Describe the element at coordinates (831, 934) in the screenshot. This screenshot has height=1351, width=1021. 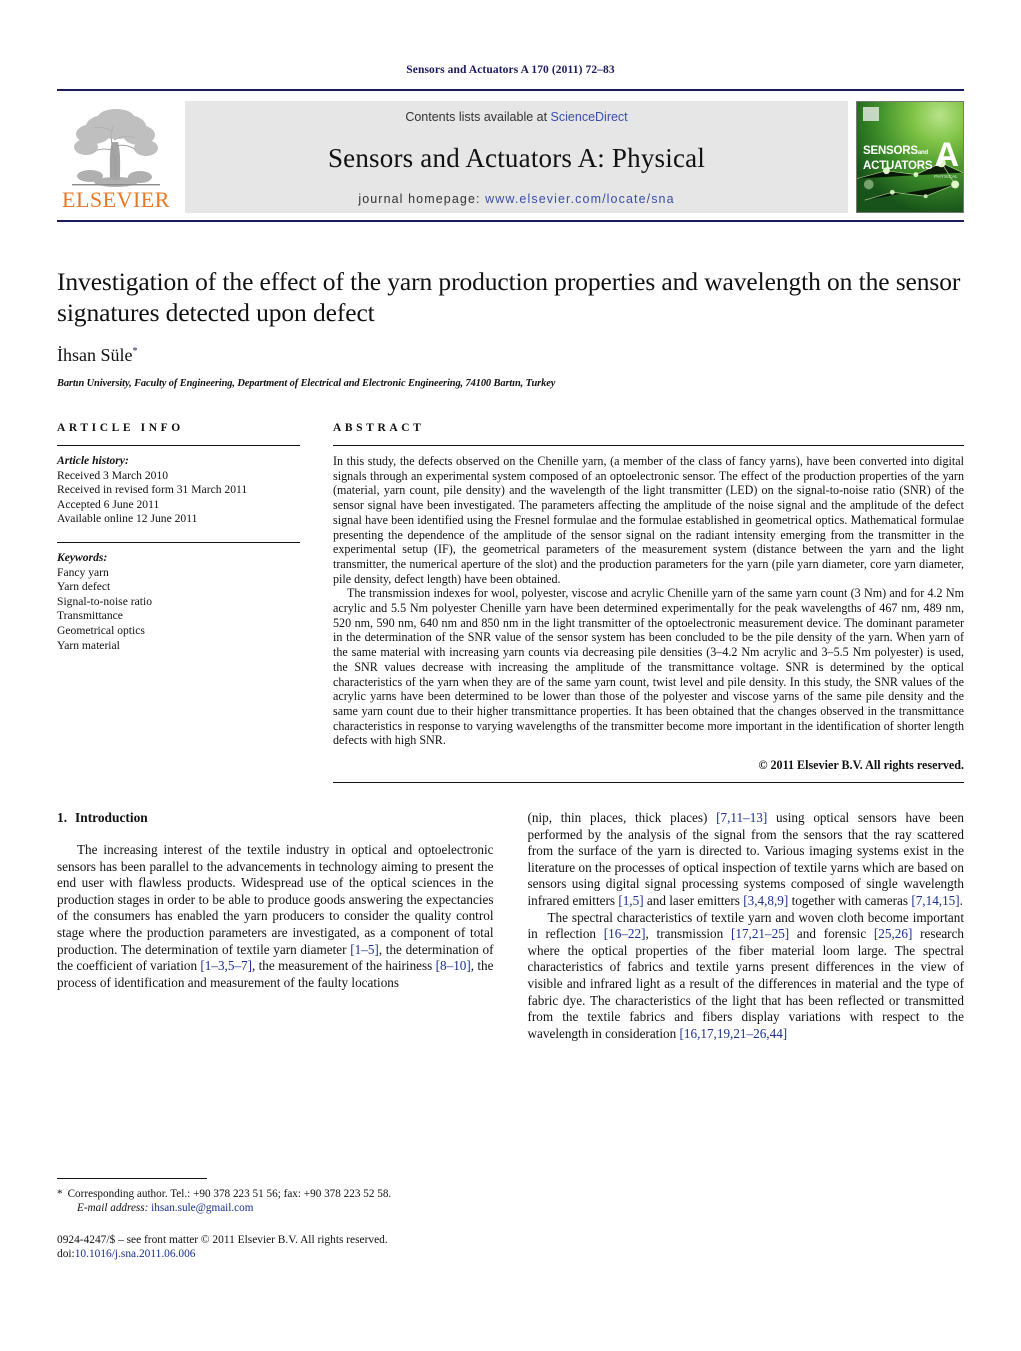
I see `intro-p2-part3: and forensic` at that location.